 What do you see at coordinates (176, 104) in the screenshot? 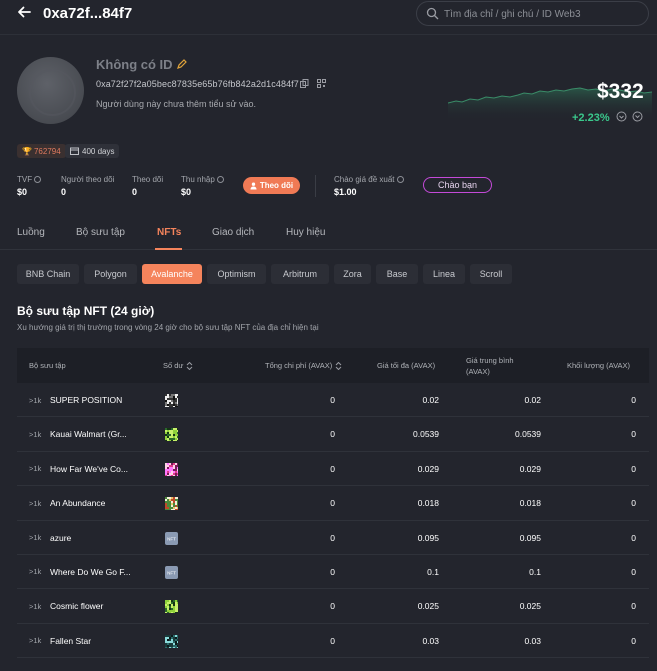
I see `bio-text: Người dùng này chưa thêm tiểu sử vào.` at bounding box center [176, 104].